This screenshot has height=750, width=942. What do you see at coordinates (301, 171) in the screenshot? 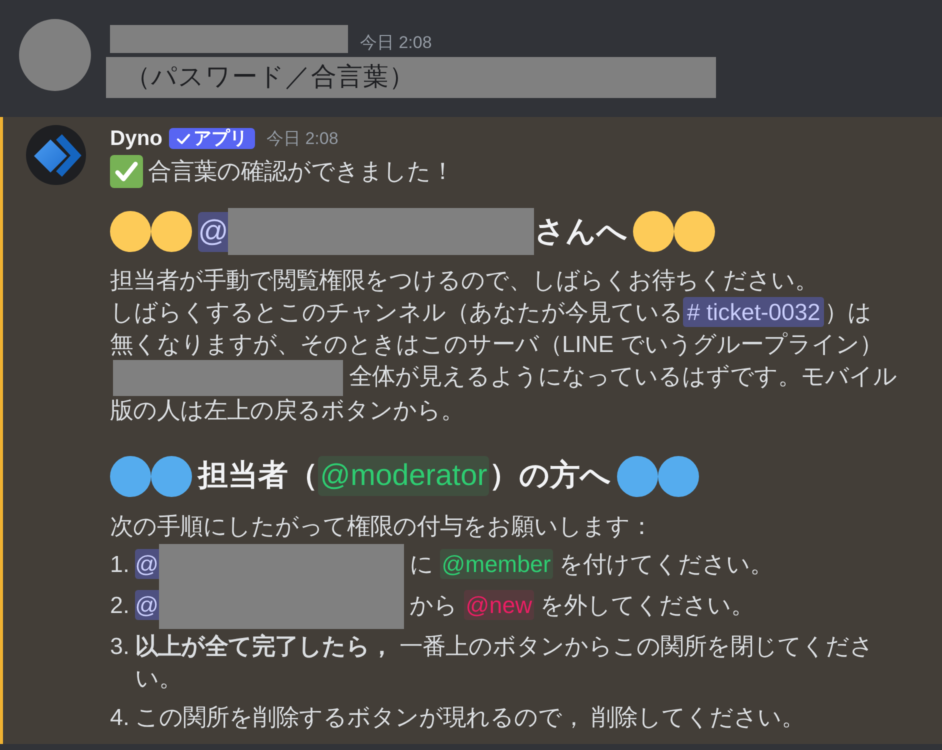
I see `message-text: 合言葉の確認ができました！` at bounding box center [301, 171].